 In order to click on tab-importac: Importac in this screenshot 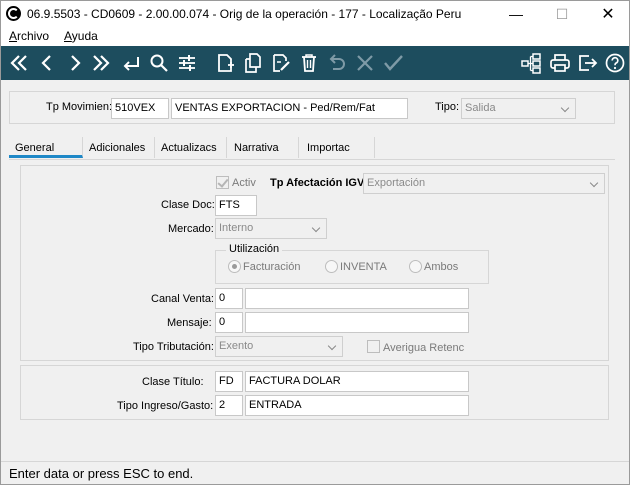, I will do `click(337, 147)`.